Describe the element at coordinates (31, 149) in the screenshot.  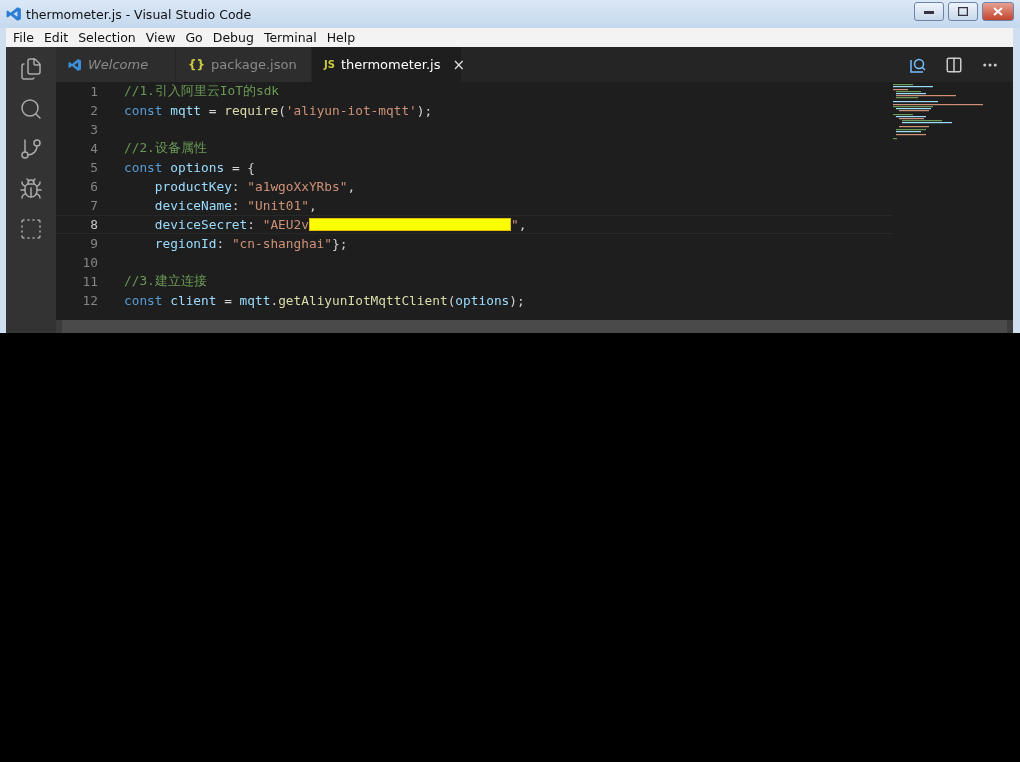
I see `source-control-icon` at that location.